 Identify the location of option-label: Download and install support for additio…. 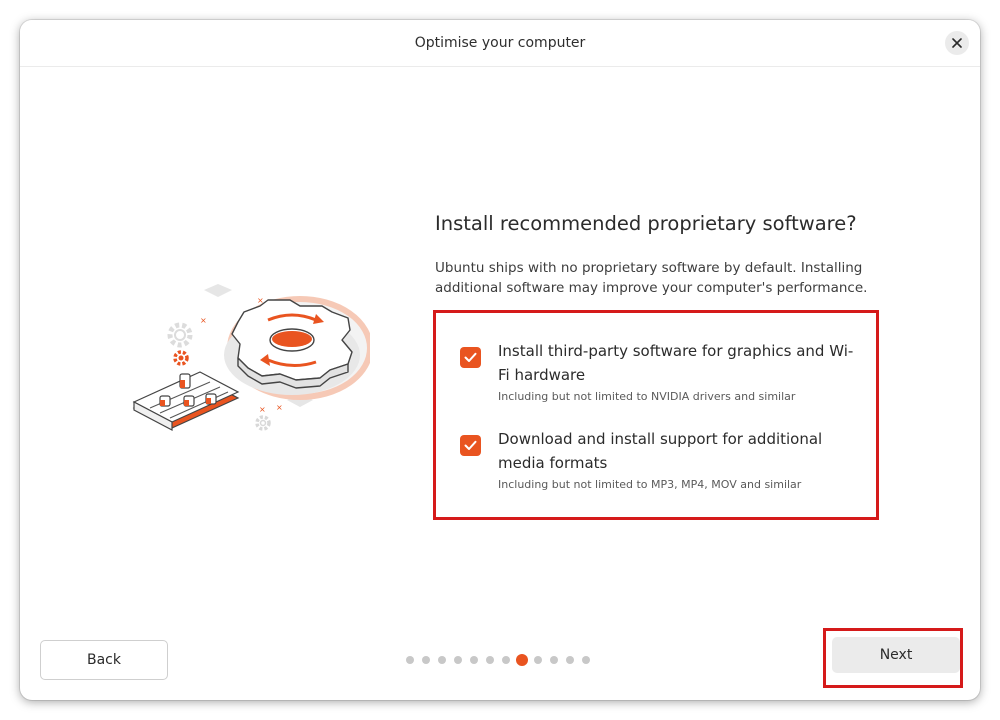
(660, 451).